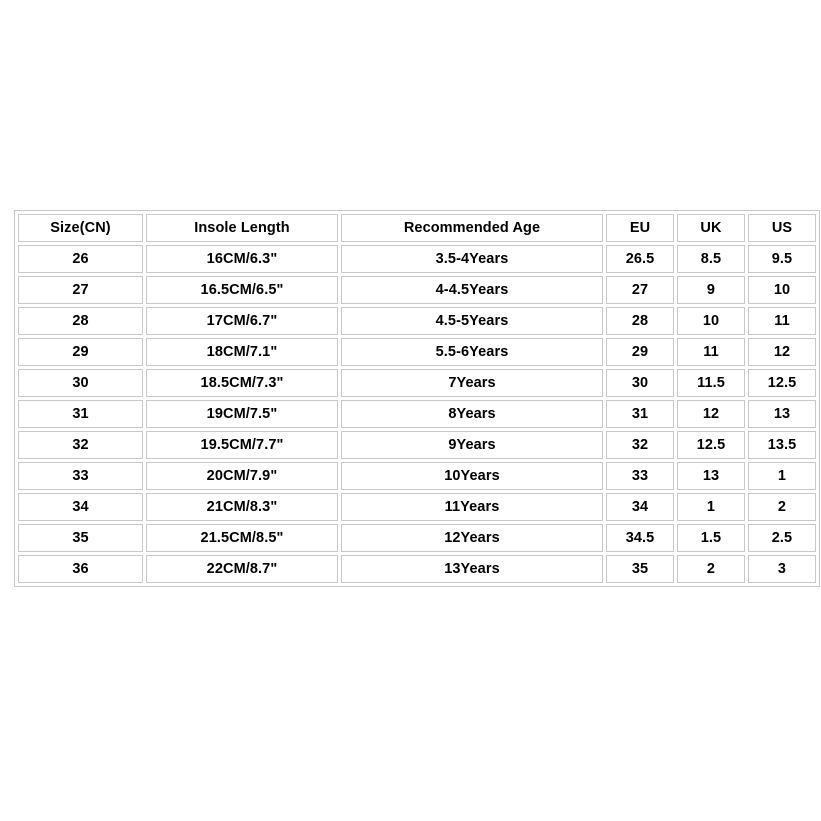 This screenshot has width=821, height=821. I want to click on cell-recommended-age: 13Years, so click(472, 569).